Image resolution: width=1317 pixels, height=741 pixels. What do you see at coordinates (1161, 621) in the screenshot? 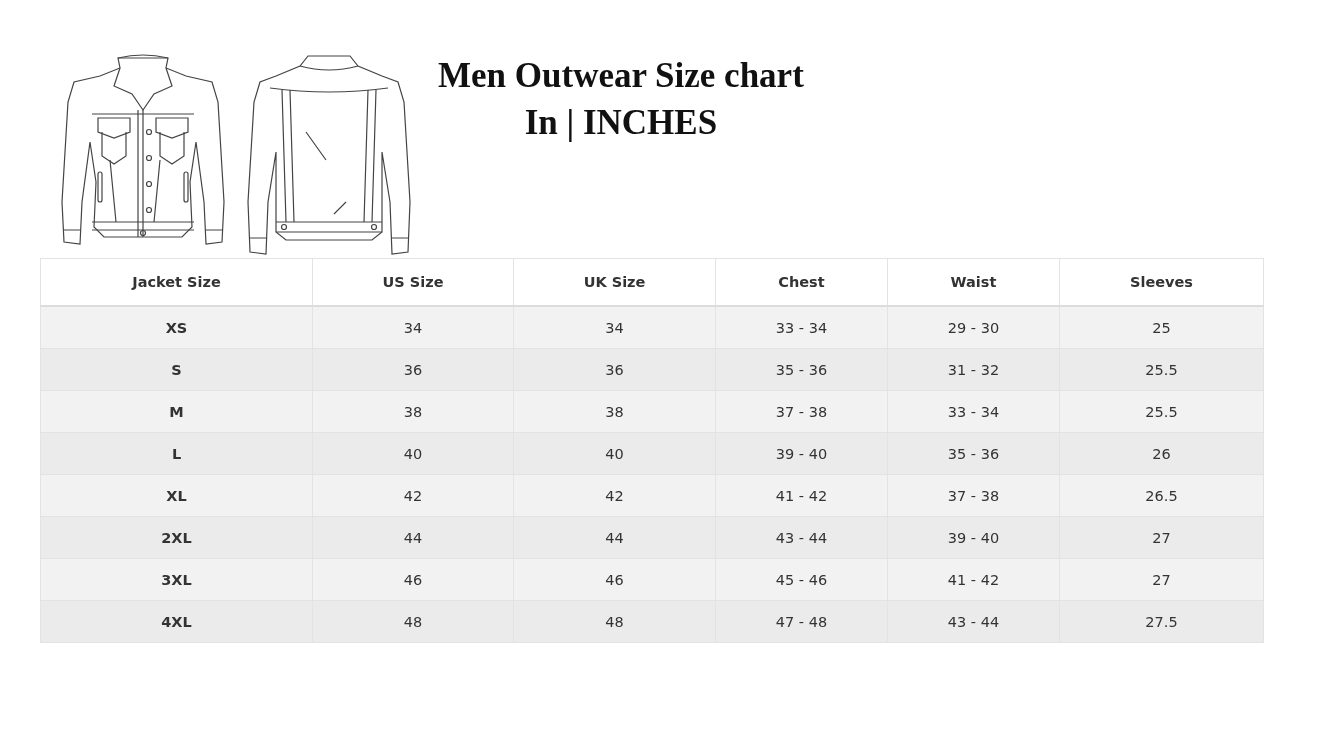
I see `table-cell: 27.5` at bounding box center [1161, 621].